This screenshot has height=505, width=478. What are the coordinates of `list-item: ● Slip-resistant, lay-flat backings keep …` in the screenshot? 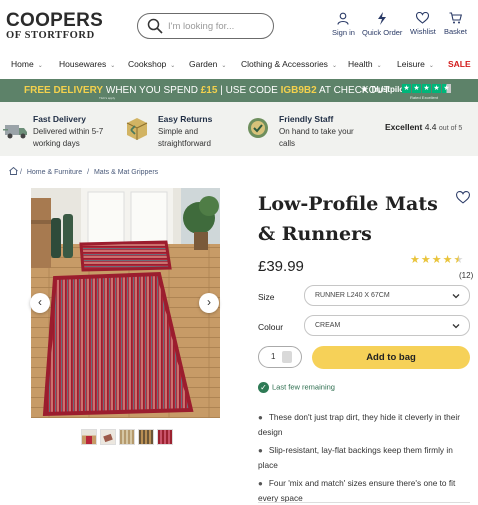 It's located at (365, 457).